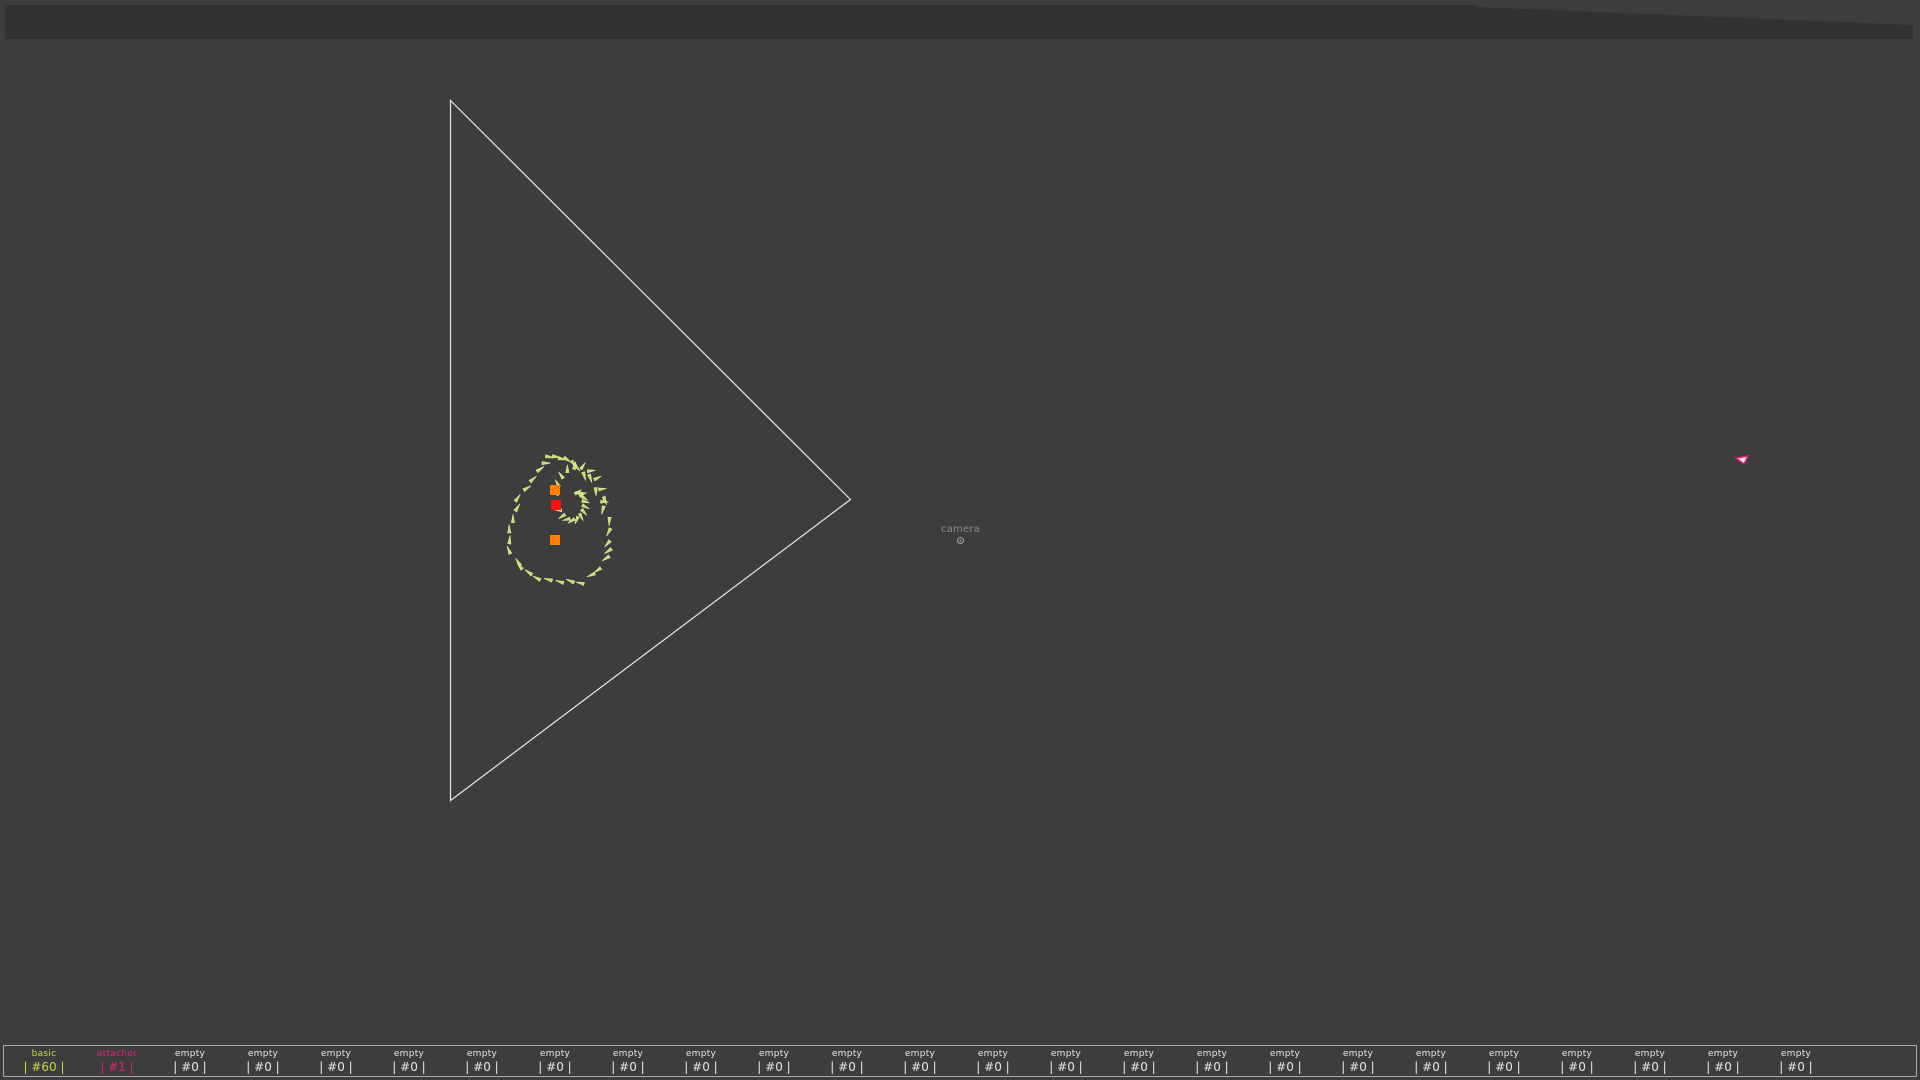 The height and width of the screenshot is (1080, 1920). I want to click on slot-count: | #1 |, so click(117, 1067).